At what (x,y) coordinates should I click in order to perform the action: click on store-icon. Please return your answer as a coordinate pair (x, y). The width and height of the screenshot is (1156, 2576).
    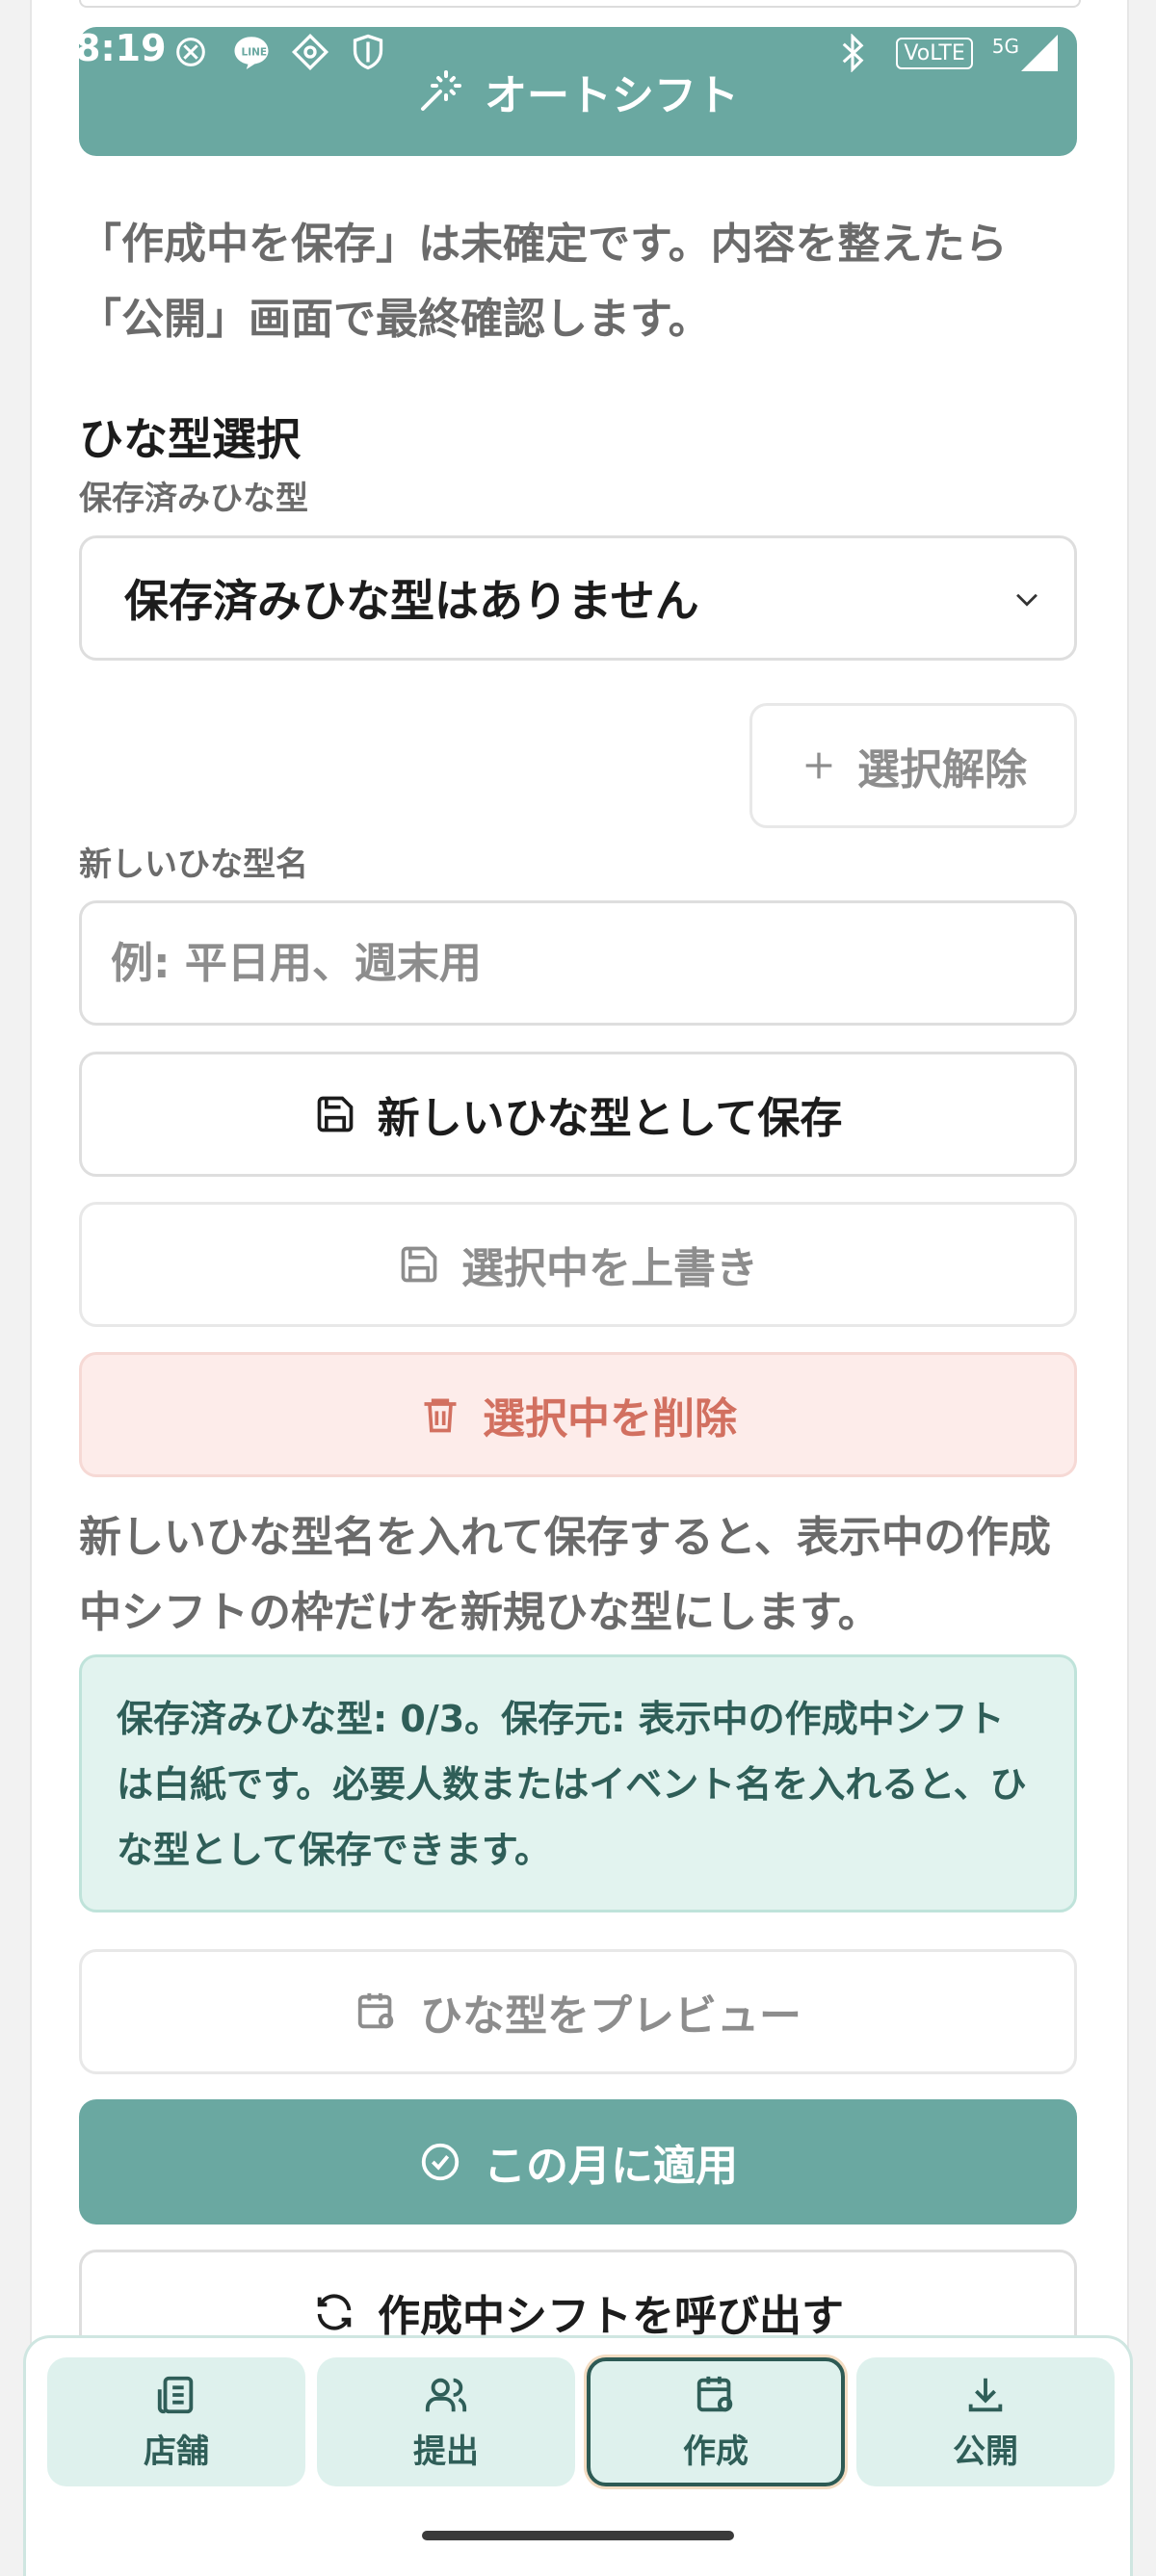
    Looking at the image, I should click on (176, 2395).